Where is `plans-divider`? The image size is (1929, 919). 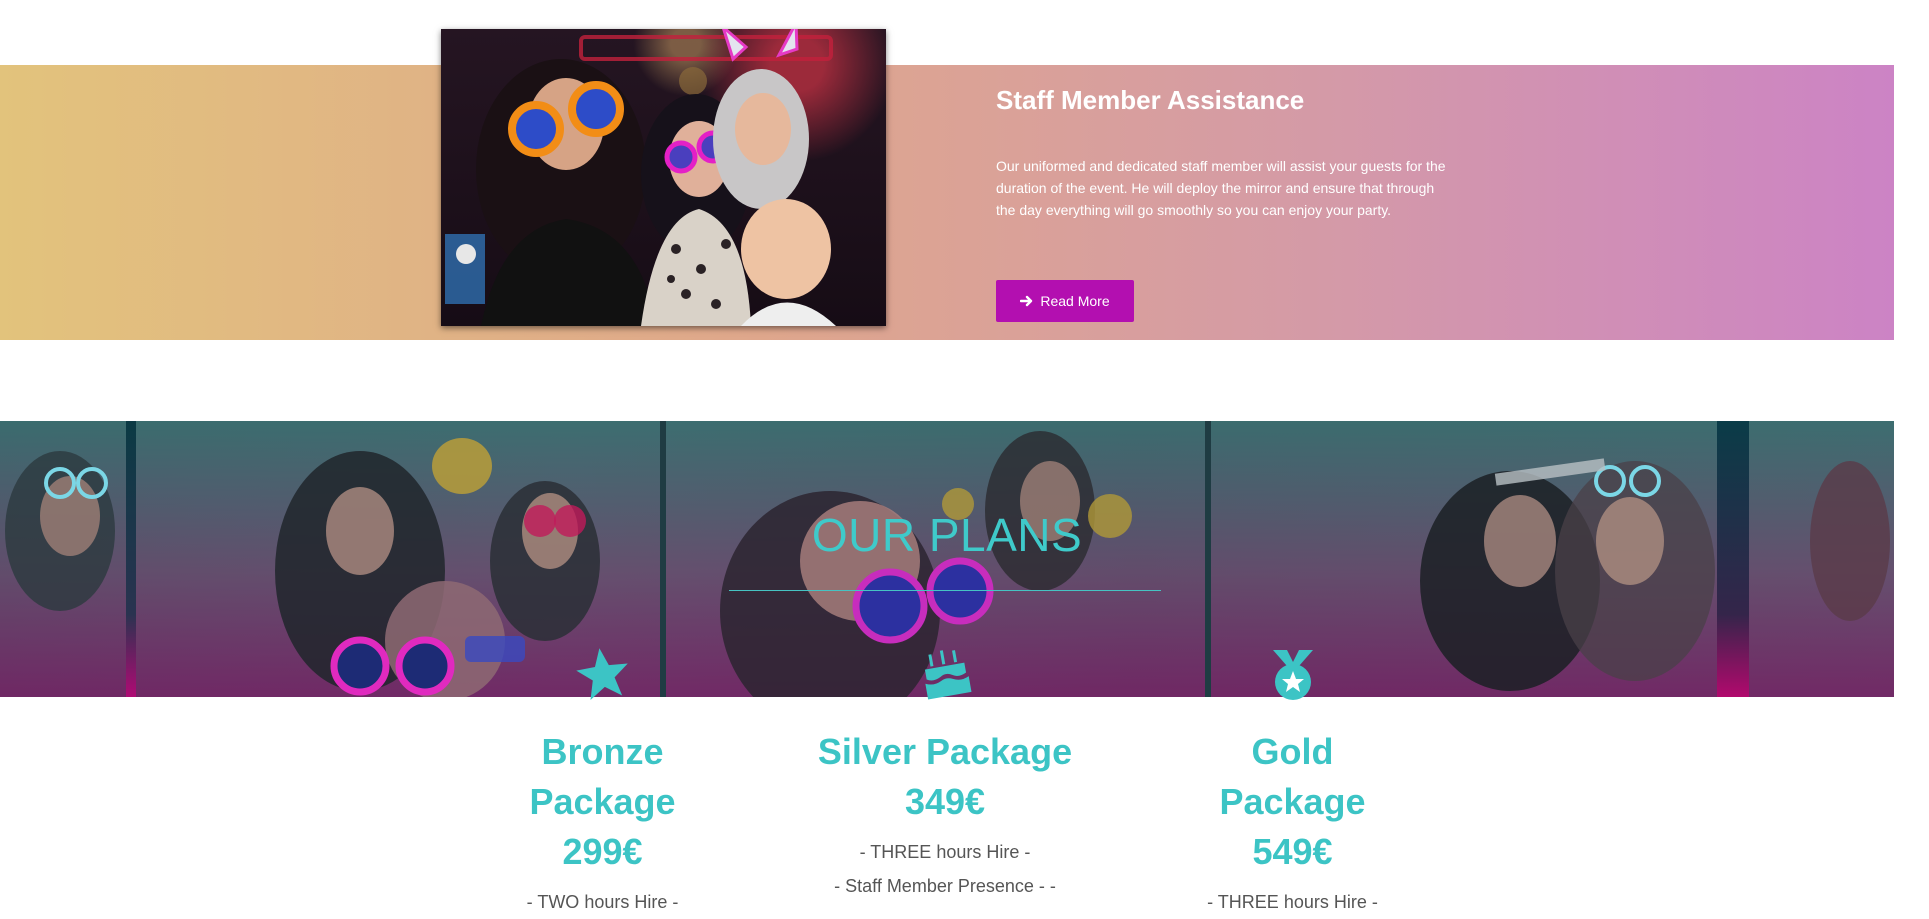
plans-divider is located at coordinates (945, 590).